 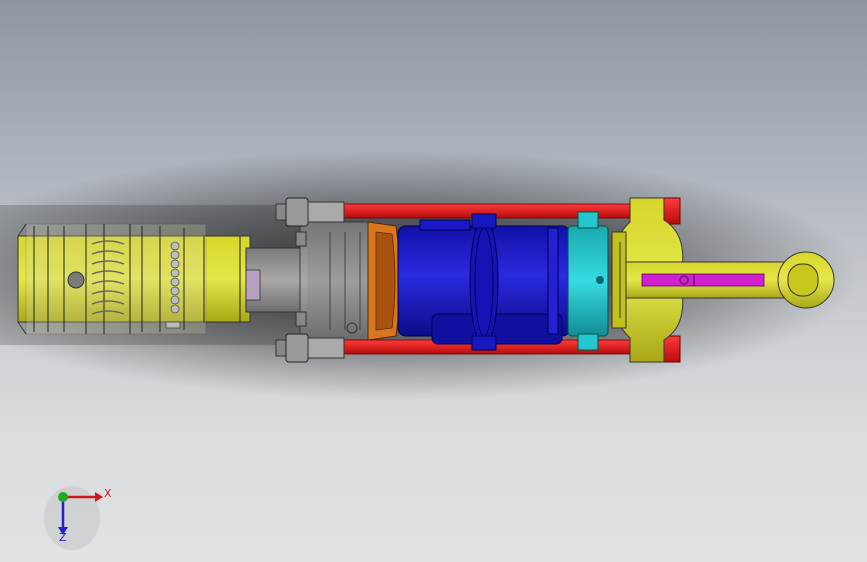 I want to click on x-axis-label: X, so click(x=108, y=493).